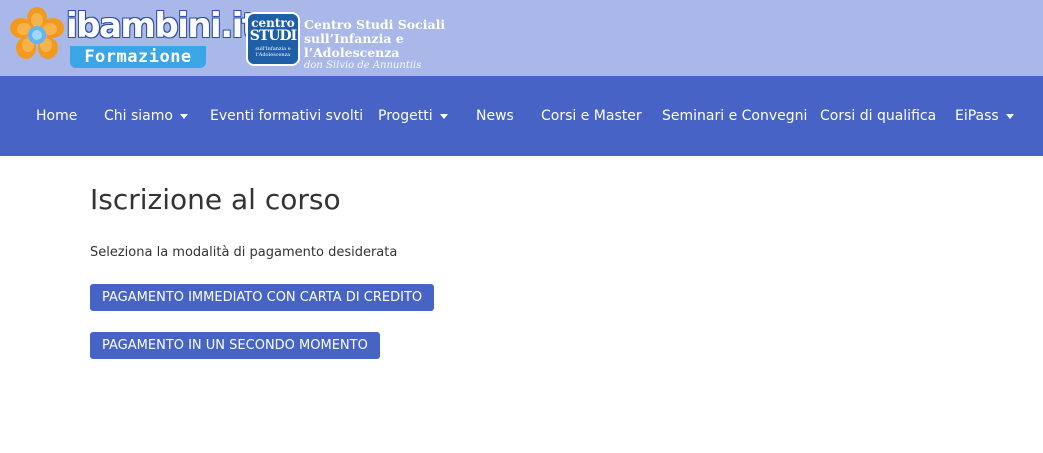 The image size is (1043, 453). I want to click on brand-name: ibambini.it, so click(162, 26).